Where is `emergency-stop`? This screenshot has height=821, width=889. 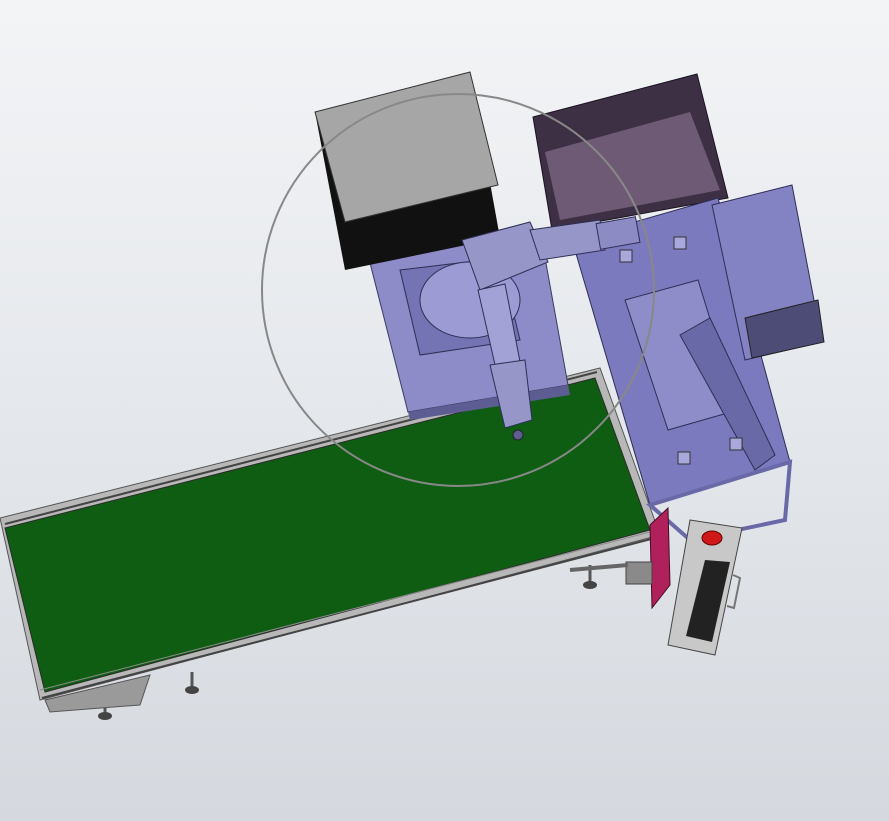 emergency-stop is located at coordinates (712, 538).